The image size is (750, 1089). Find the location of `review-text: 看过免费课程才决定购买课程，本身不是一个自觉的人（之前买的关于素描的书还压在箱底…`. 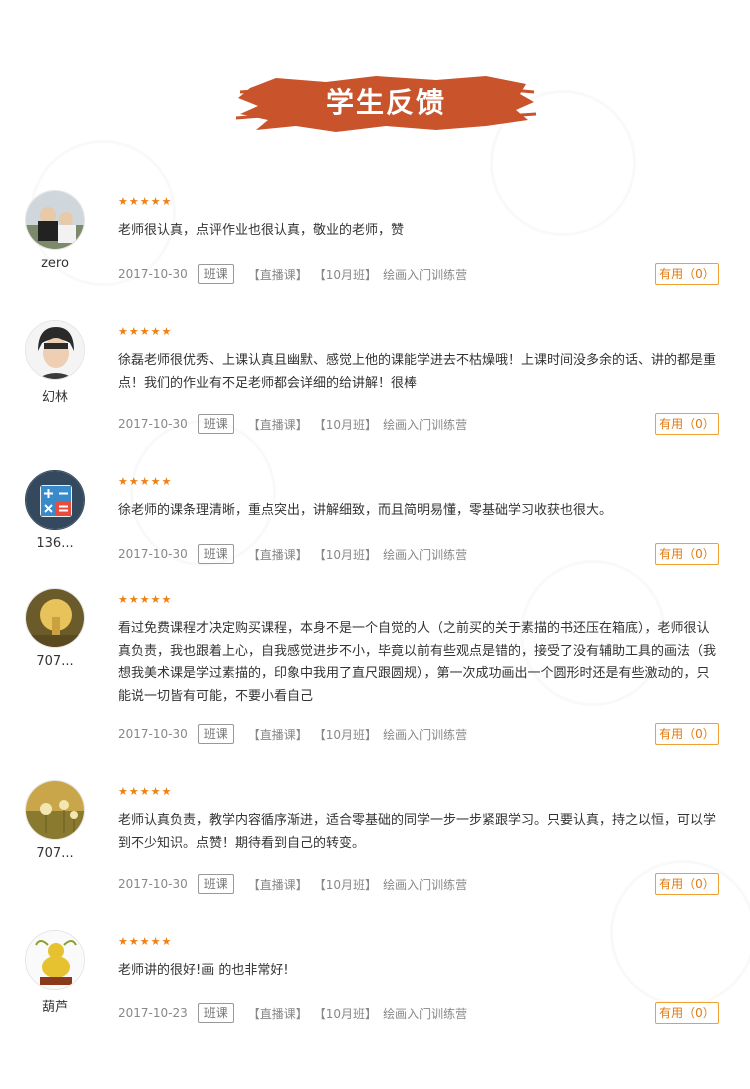

review-text: 看过免费课程才决定购买课程，本身不是一个自觉的人（之前买的关于素描的书还压在箱底… is located at coordinates (417, 662).